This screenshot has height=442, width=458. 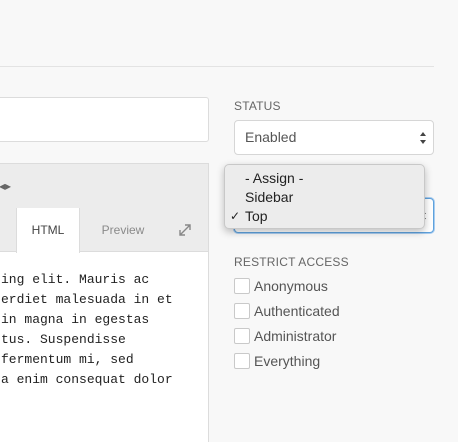 I want to click on status-value: Enabled, so click(x=271, y=137).